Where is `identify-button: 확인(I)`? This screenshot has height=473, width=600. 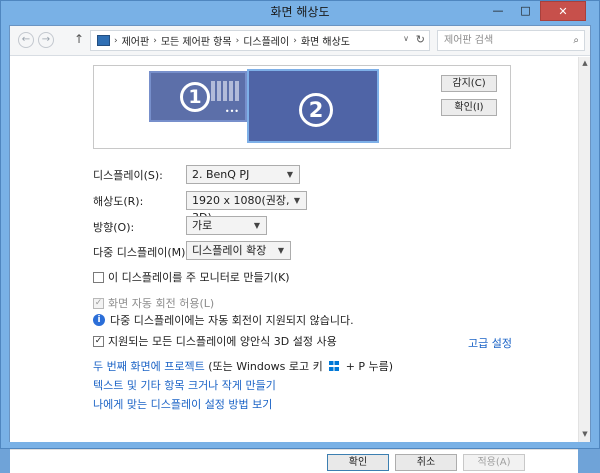
identify-button: 확인(I) is located at coordinates (469, 107).